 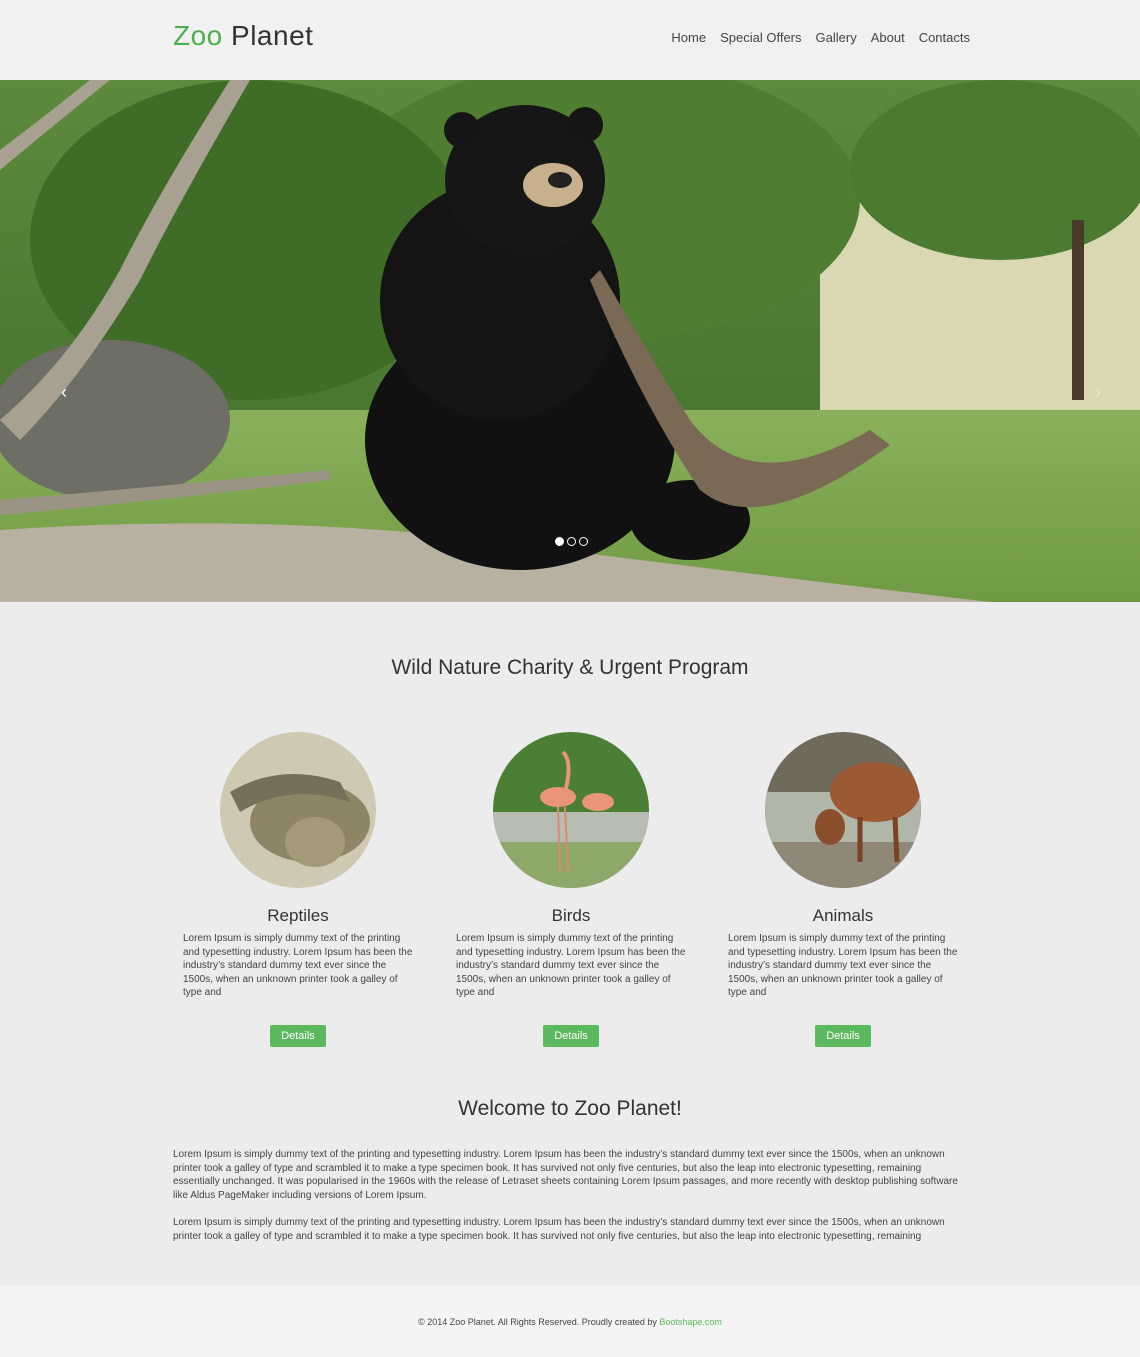 I want to click on welcome-title: Welcome to Zoo Planet!, so click(x=570, y=1108).